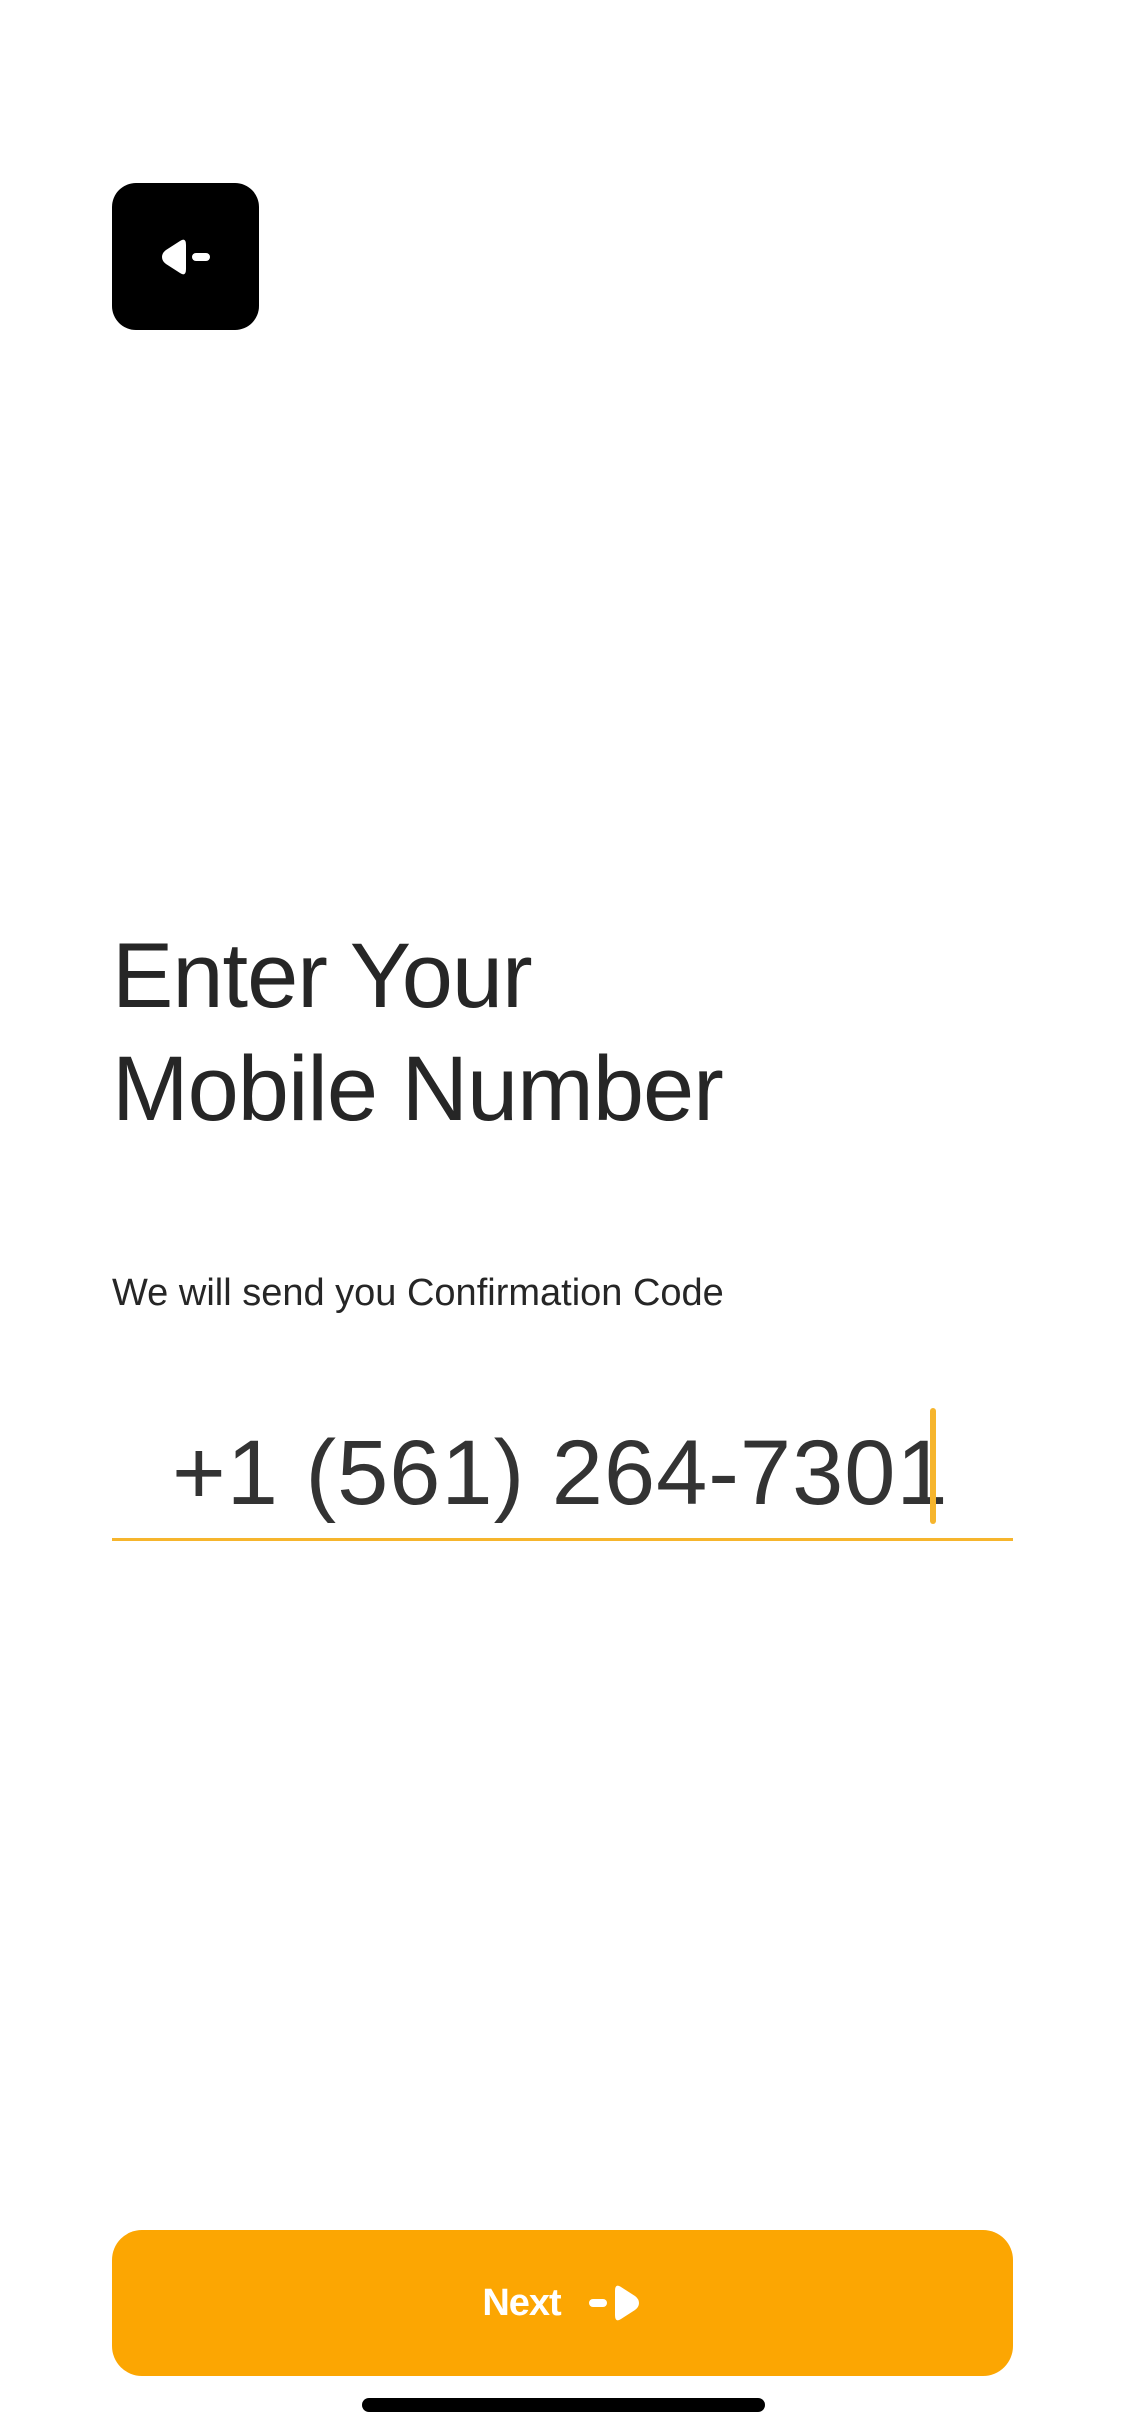  Describe the element at coordinates (933, 1466) in the screenshot. I see `text-cursor` at that location.